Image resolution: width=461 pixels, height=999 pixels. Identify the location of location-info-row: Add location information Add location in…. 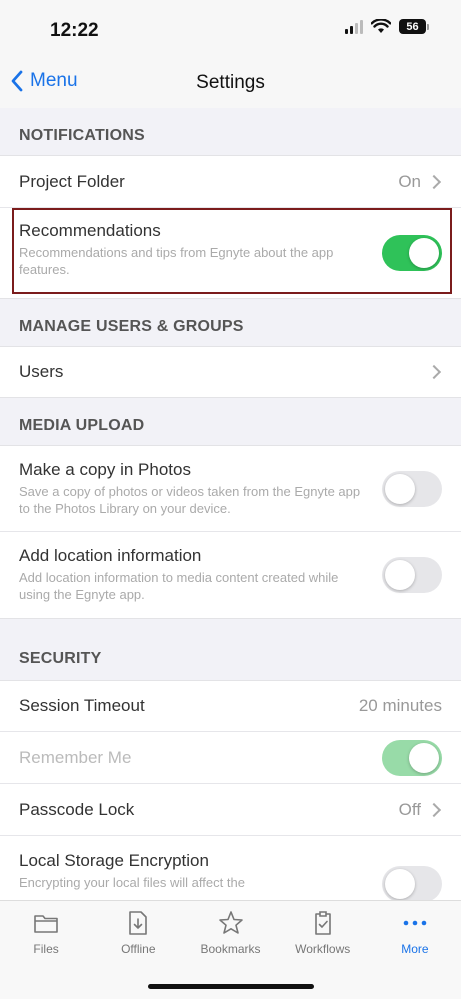
(230, 575).